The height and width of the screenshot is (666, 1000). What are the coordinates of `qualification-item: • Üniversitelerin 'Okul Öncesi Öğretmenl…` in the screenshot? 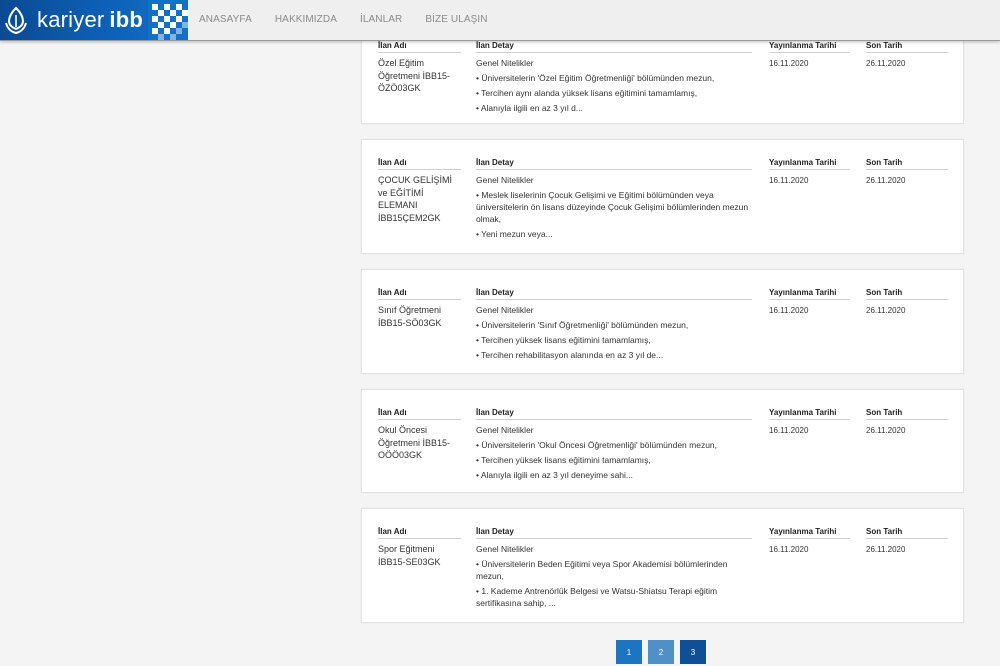 It's located at (597, 444).